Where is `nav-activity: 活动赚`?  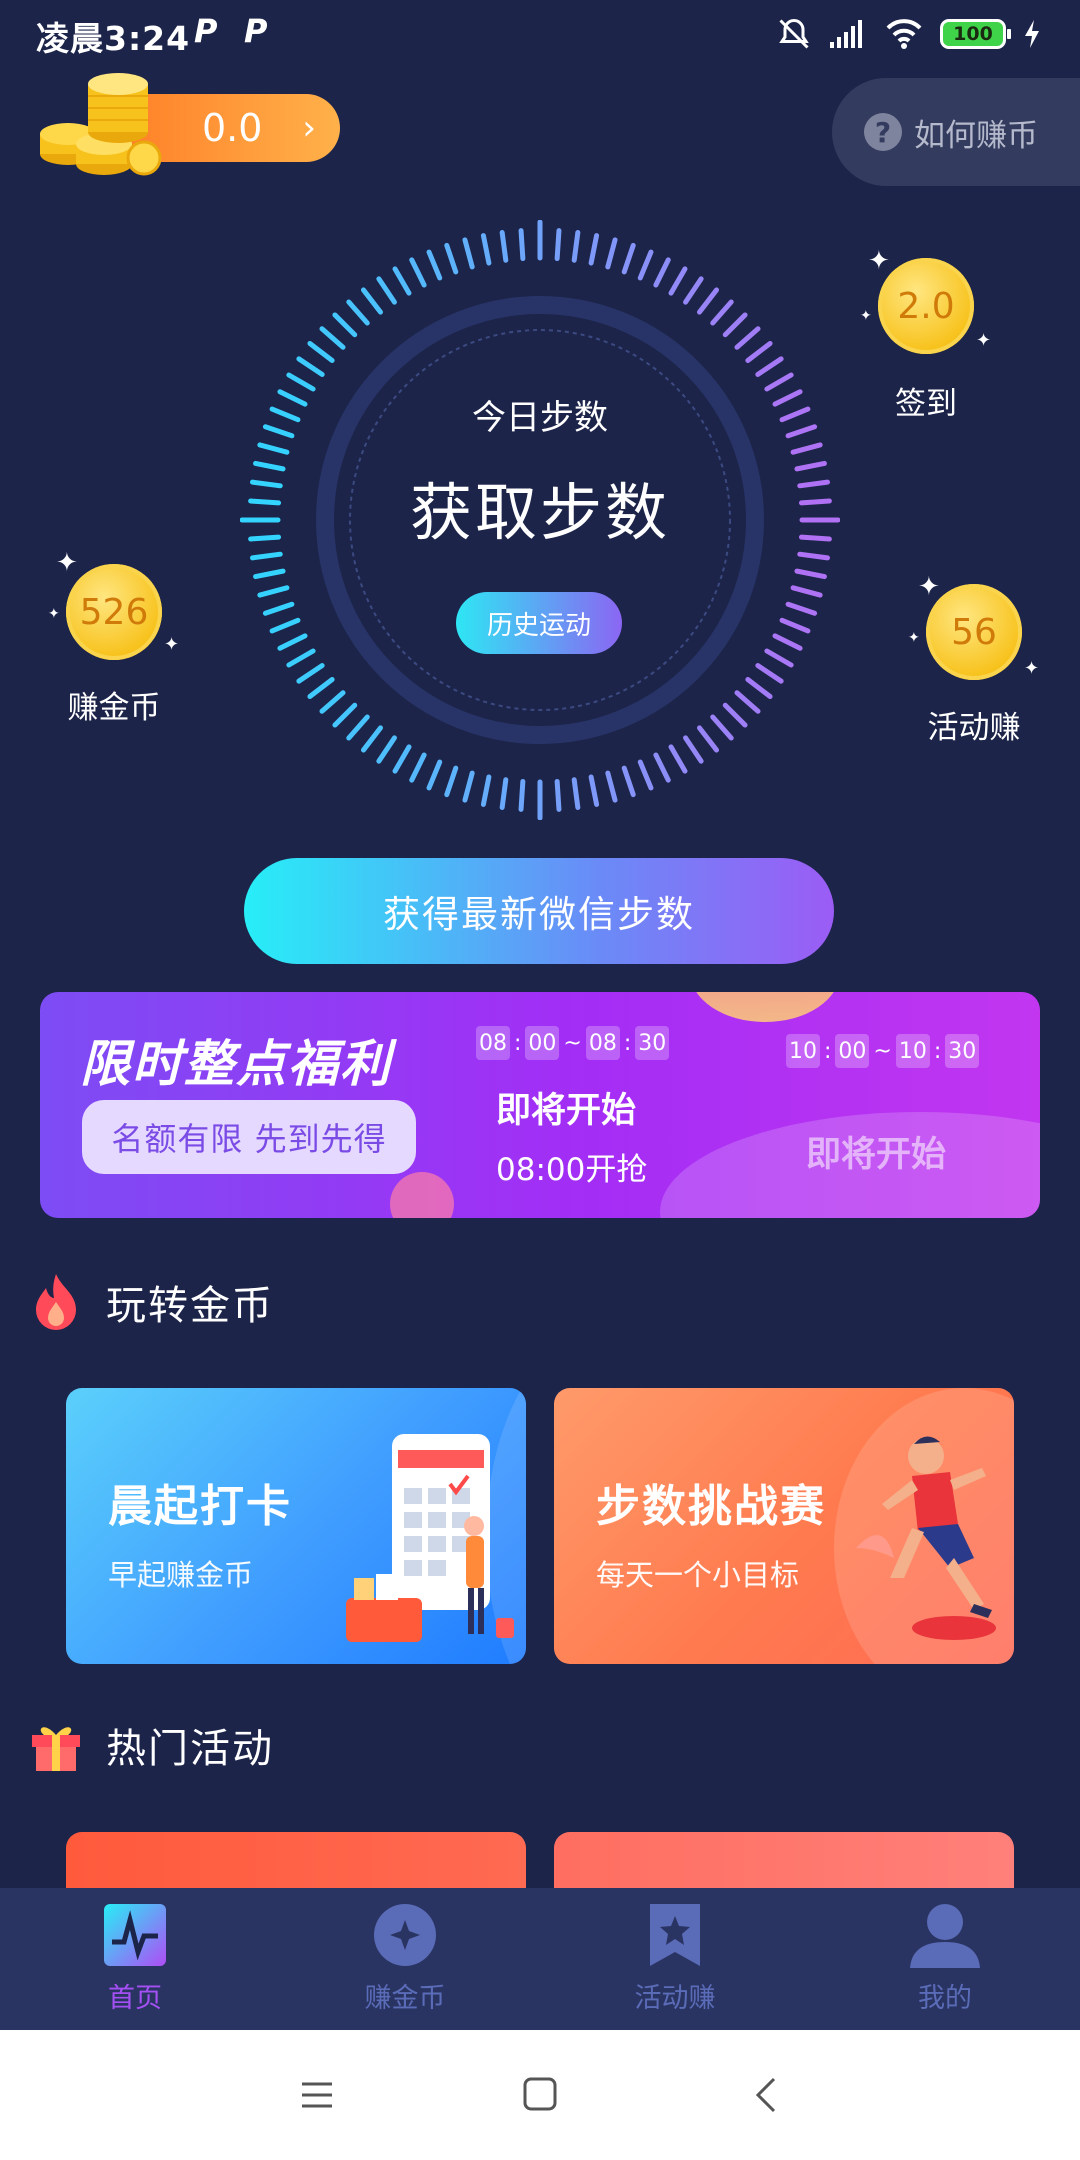
nav-activity: 活动赚 is located at coordinates (675, 1959).